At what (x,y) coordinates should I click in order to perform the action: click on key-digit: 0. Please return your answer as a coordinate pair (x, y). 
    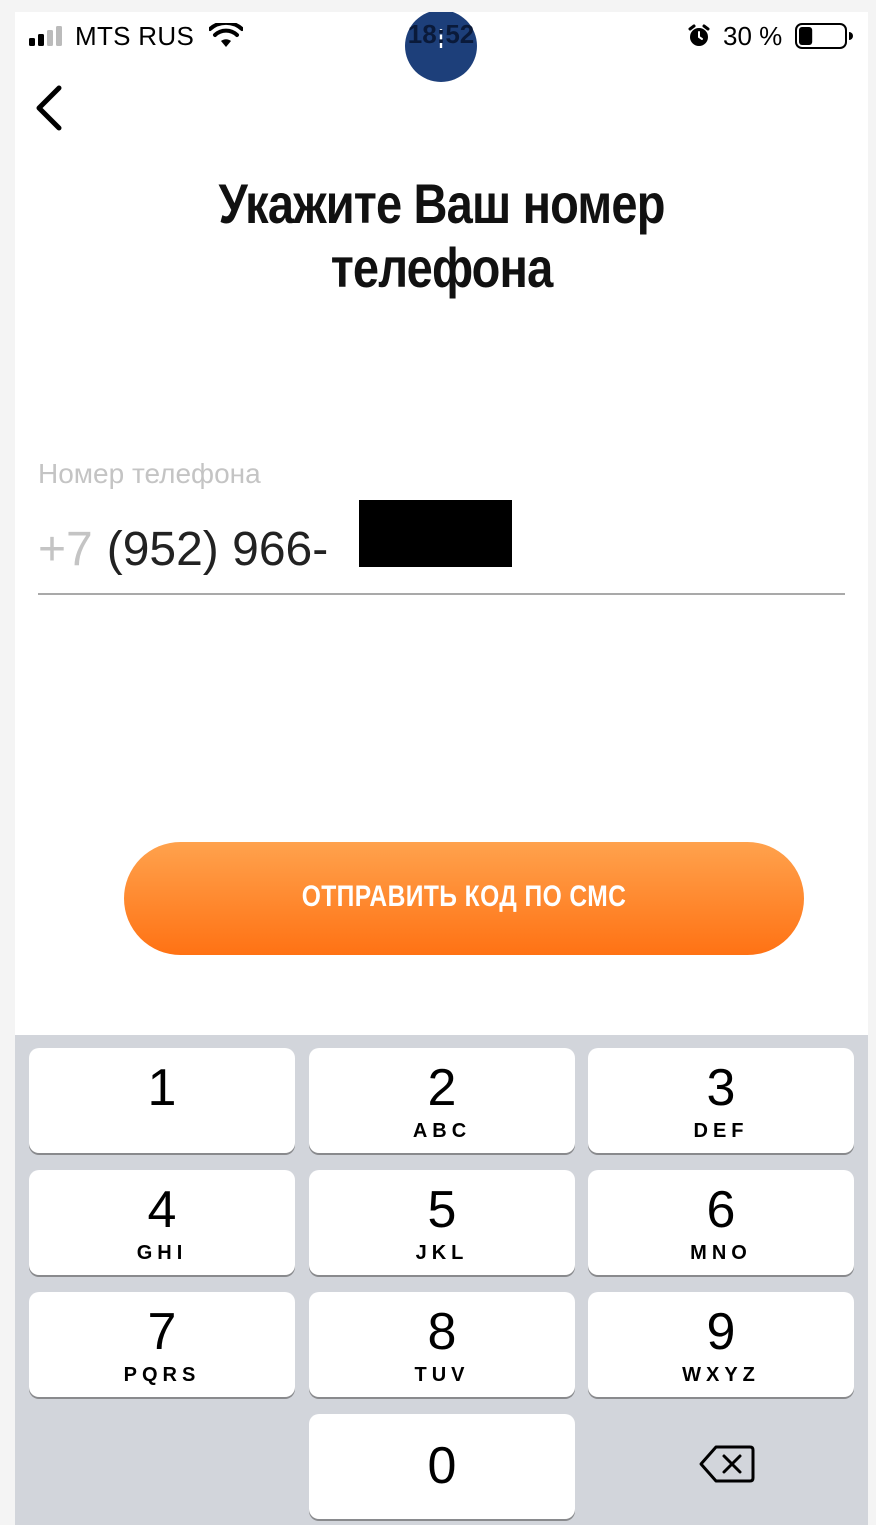
    Looking at the image, I should click on (442, 1466).